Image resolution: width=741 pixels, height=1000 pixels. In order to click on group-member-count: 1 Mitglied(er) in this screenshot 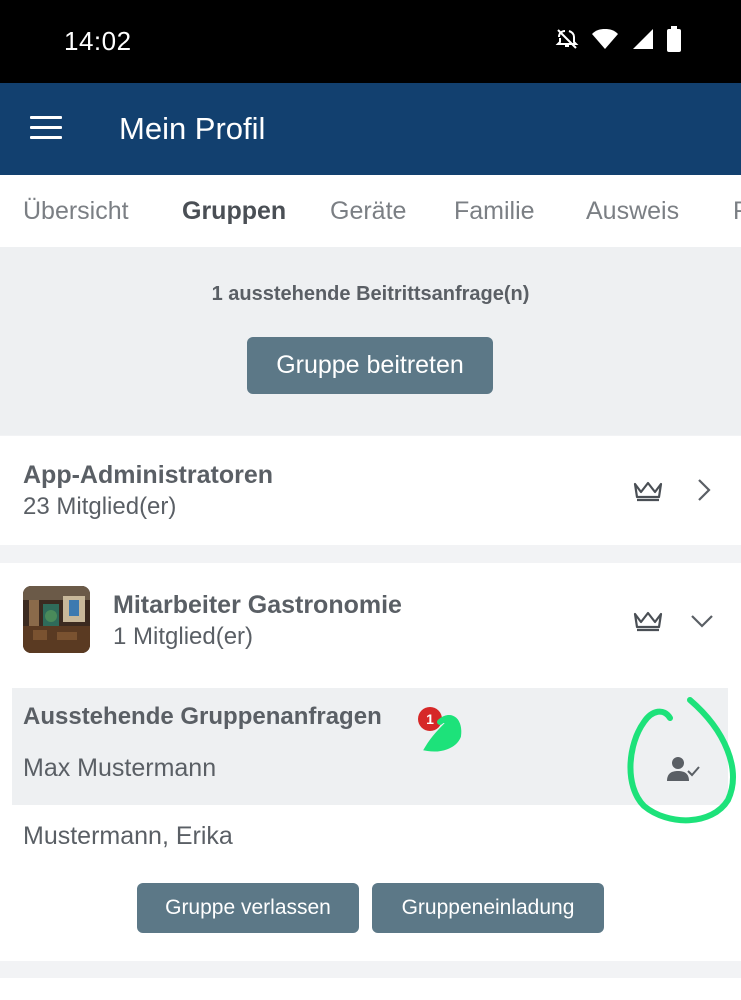, I will do `click(183, 636)`.